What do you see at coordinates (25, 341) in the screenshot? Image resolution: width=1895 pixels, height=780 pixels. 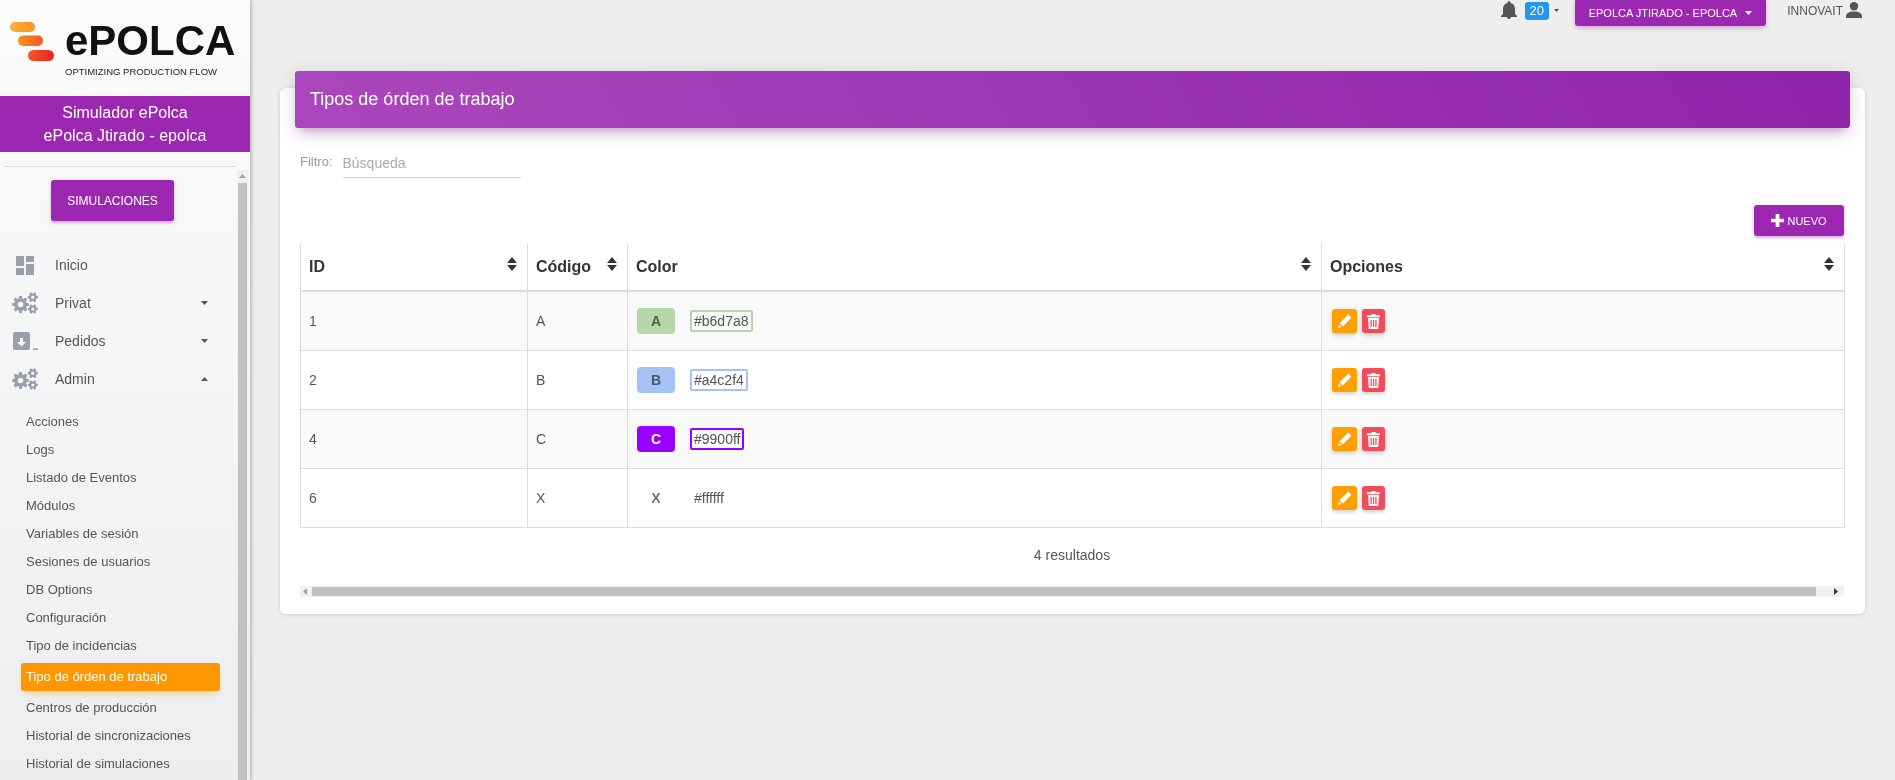 I see `box-arrow-icon` at bounding box center [25, 341].